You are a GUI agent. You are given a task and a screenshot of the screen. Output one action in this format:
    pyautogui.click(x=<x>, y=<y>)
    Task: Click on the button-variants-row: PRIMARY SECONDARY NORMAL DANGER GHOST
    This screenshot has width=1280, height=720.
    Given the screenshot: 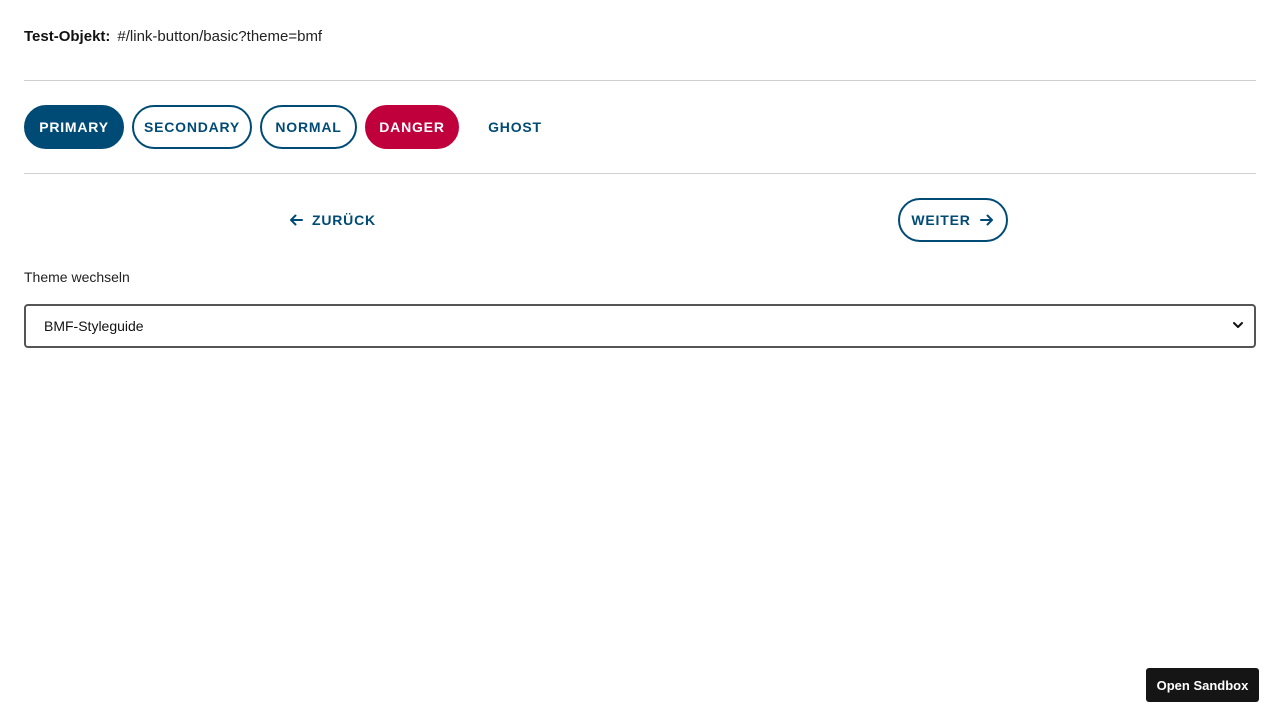 What is the action you would take?
    pyautogui.click(x=293, y=127)
    